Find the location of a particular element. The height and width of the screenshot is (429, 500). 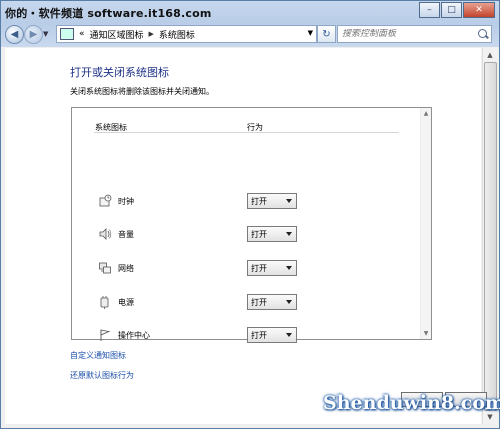

window-controls: – □ ✕ is located at coordinates (456, 10).